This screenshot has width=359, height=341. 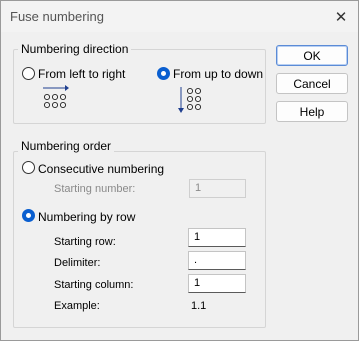 What do you see at coordinates (312, 111) in the screenshot?
I see `help-button: Help` at bounding box center [312, 111].